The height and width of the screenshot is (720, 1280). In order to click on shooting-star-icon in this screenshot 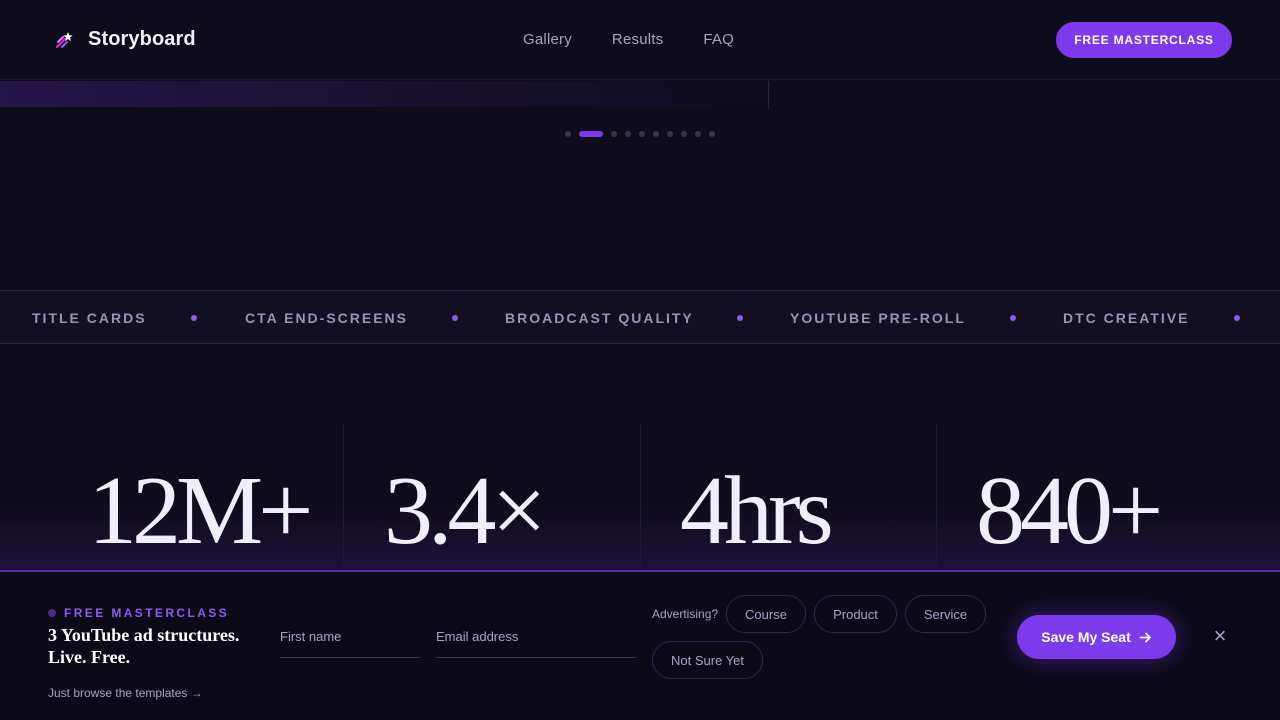, I will do `click(64, 39)`.